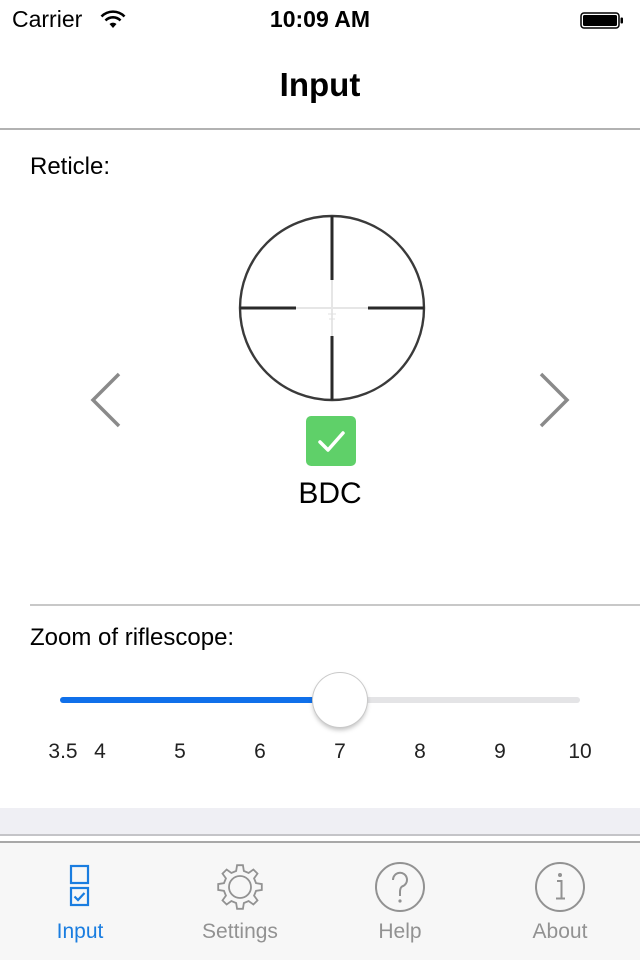 Image resolution: width=640 pixels, height=960 pixels. I want to click on gear-icon, so click(240, 887).